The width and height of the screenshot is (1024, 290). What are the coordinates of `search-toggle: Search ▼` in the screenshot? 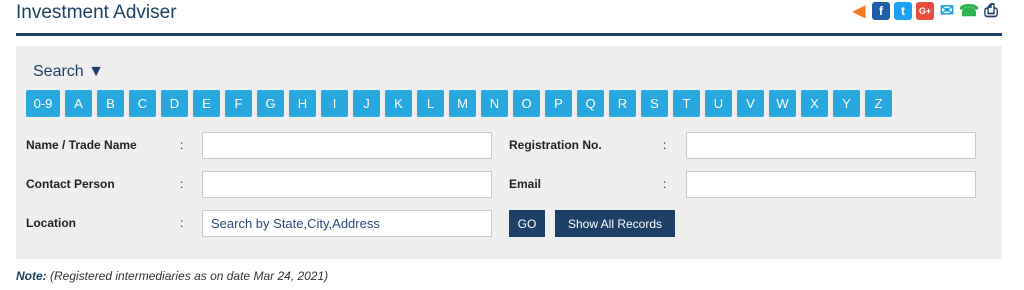 It's located at (68, 72).